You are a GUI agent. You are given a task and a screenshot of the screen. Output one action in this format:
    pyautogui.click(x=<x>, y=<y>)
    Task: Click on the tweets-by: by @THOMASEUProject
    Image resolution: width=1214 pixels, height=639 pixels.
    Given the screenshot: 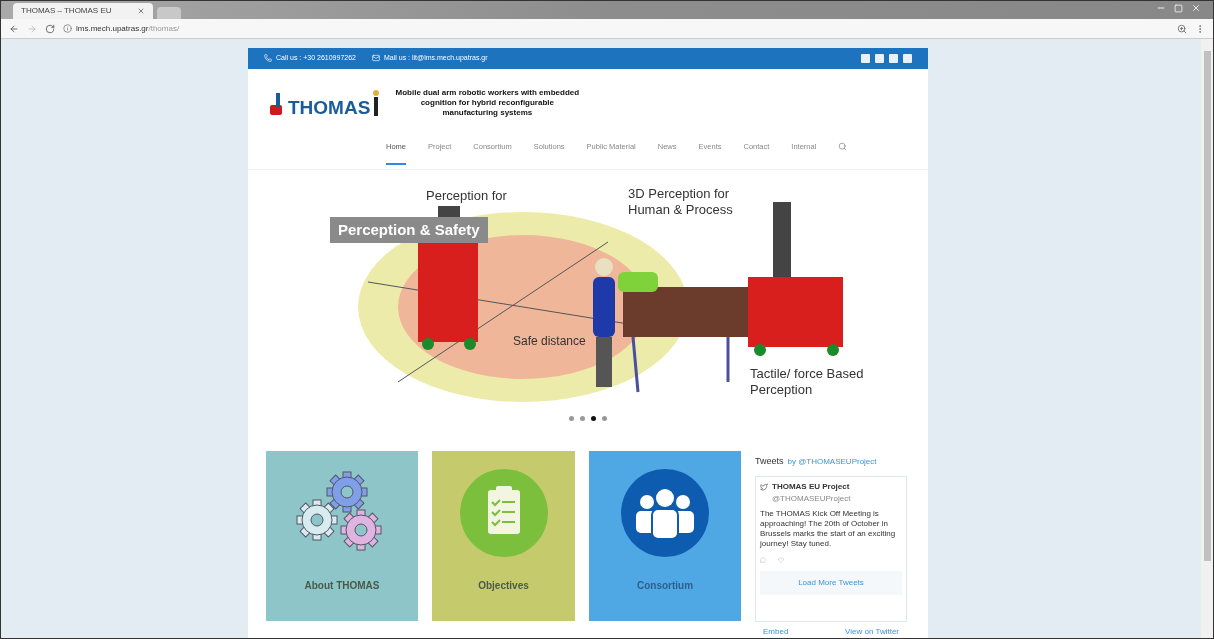 What is the action you would take?
    pyautogui.click(x=832, y=461)
    